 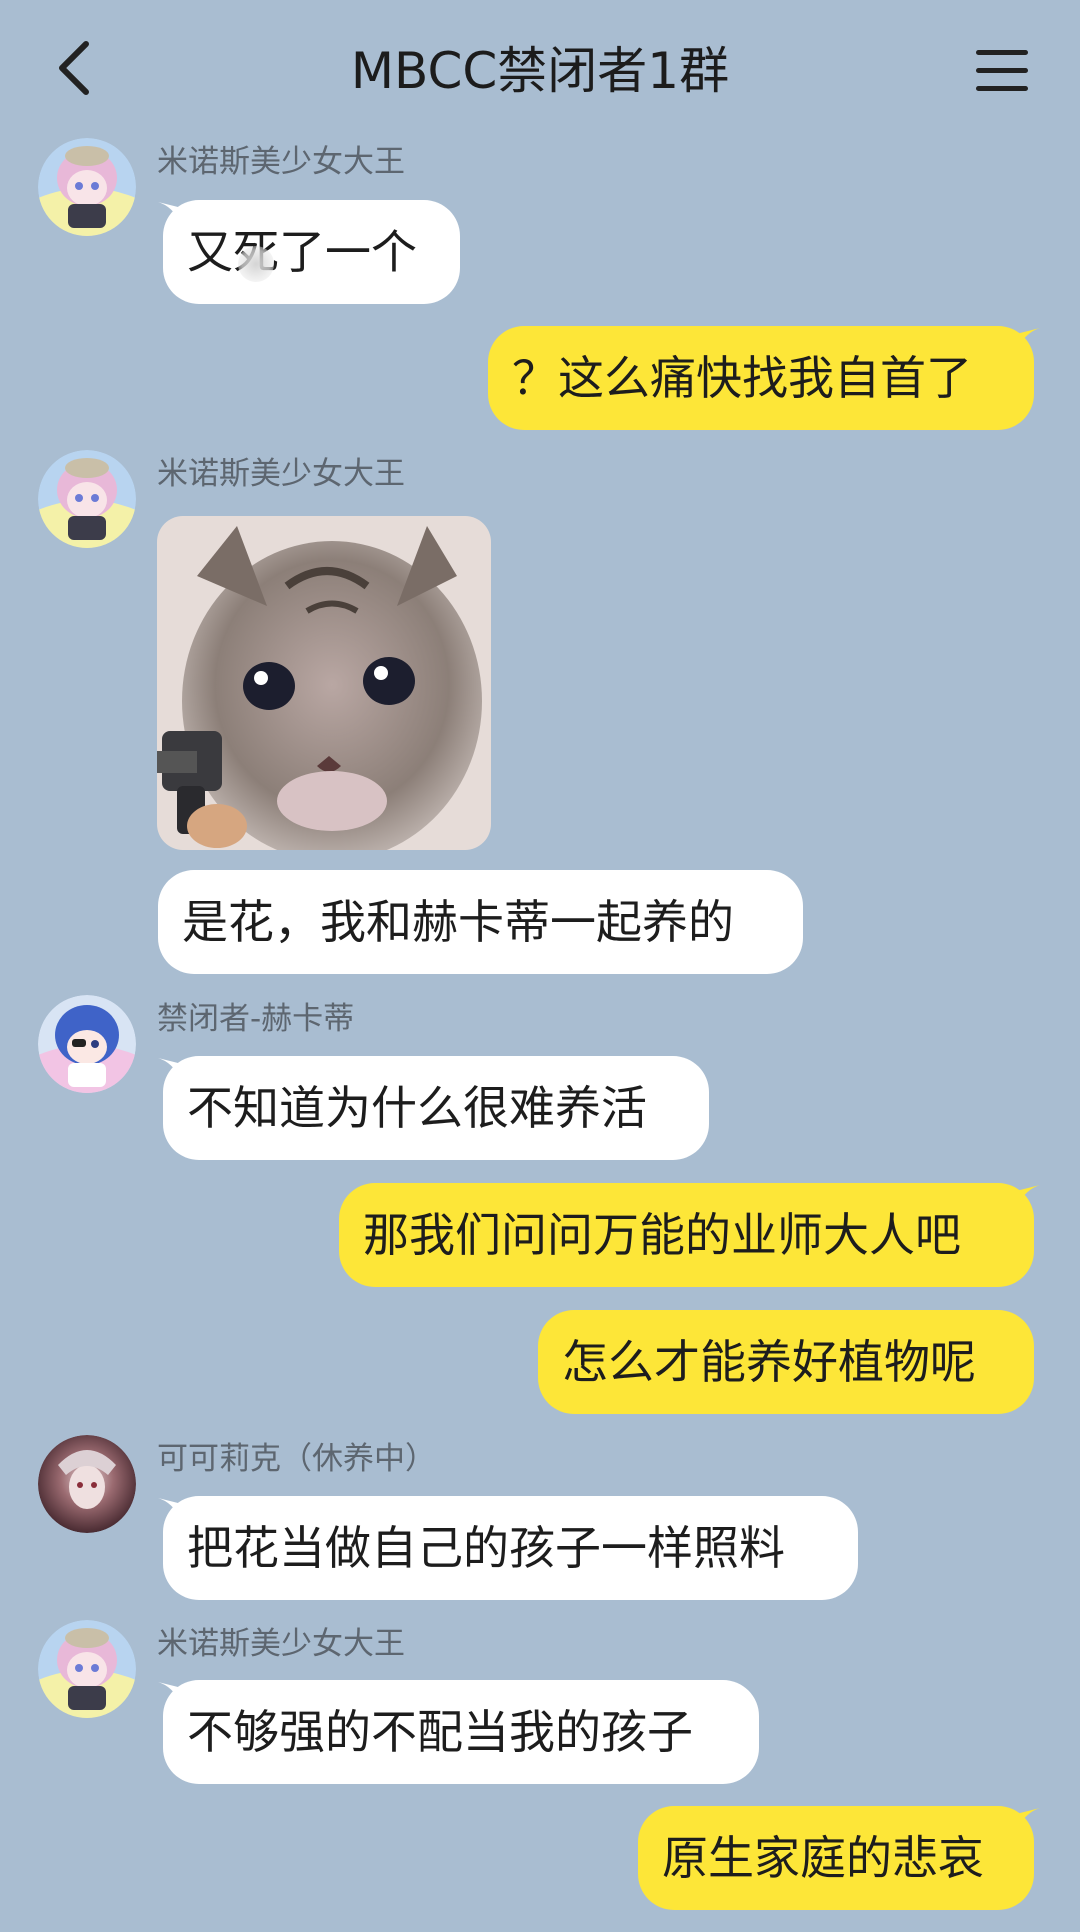 I want to click on dark-portrait-avatar, so click(x=87, y=1484).